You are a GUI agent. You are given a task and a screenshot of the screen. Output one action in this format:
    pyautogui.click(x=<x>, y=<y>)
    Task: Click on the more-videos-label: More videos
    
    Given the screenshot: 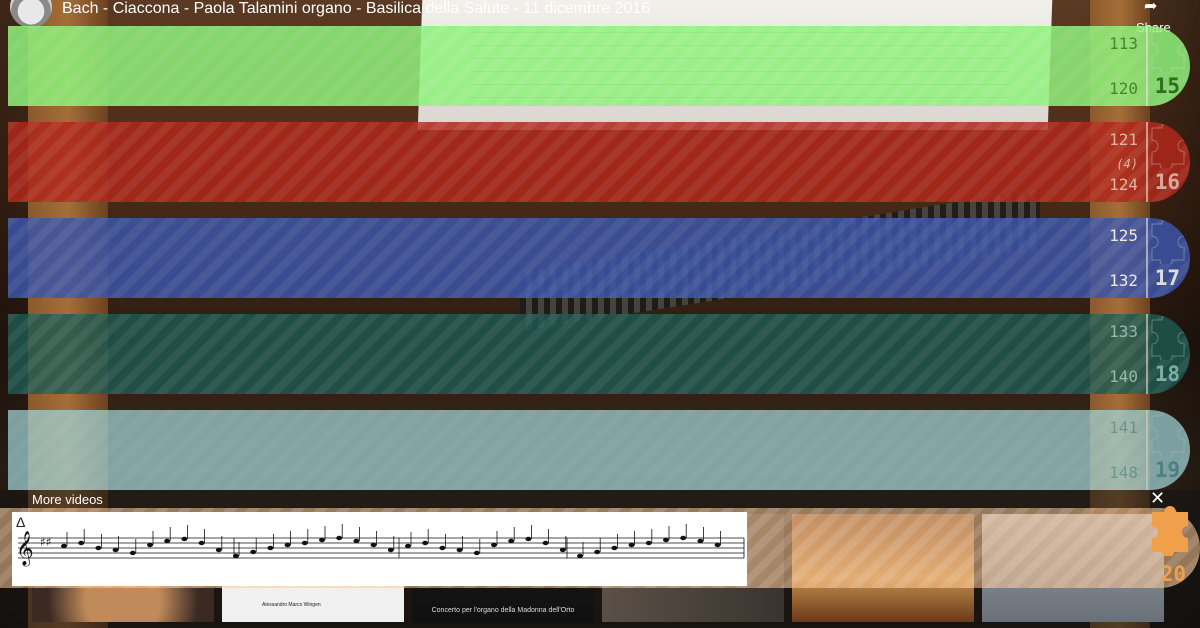 What is the action you would take?
    pyautogui.click(x=67, y=499)
    